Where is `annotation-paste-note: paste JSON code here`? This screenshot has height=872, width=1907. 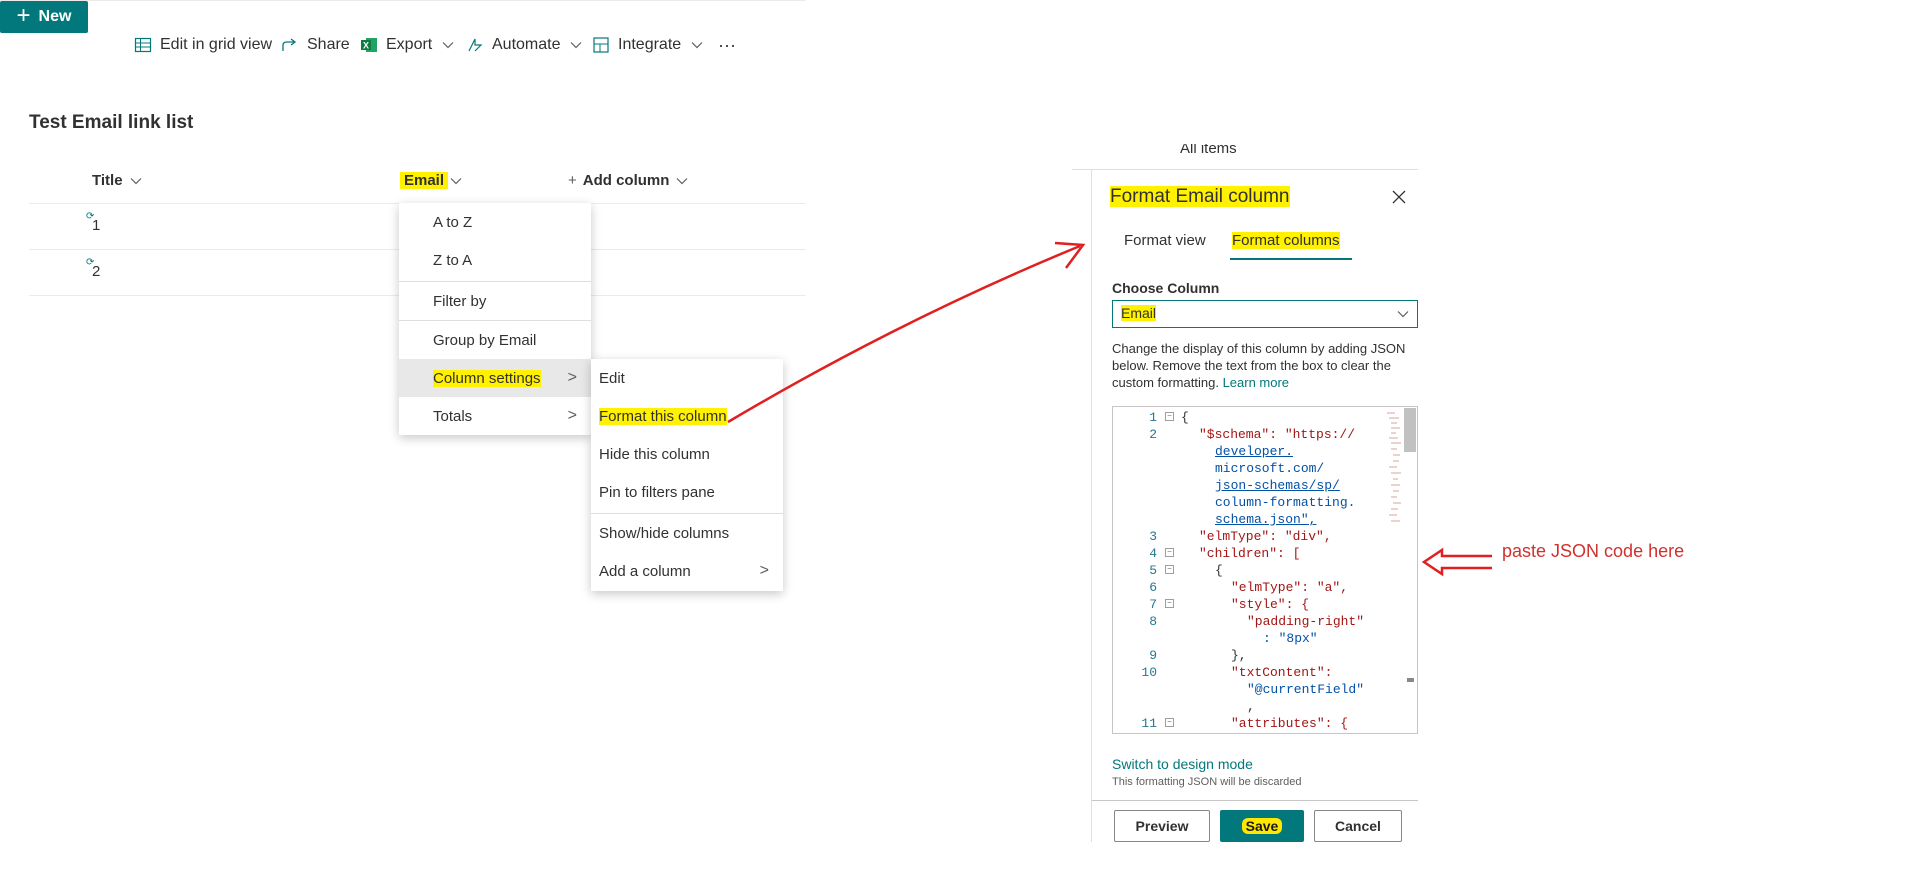
annotation-paste-note: paste JSON code here is located at coordinates (1593, 551).